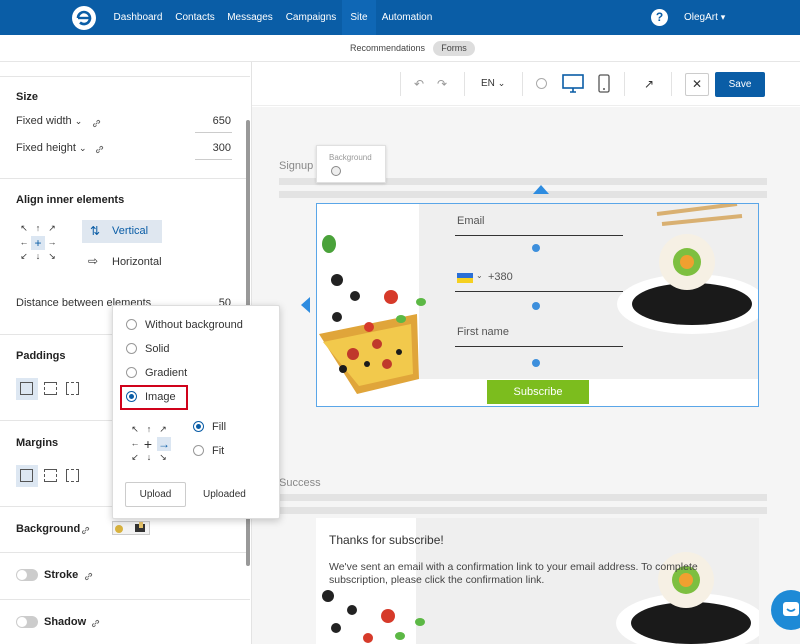 This screenshot has width=800, height=644. Describe the element at coordinates (488, 83) in the screenshot. I see `language-value: EN` at that location.